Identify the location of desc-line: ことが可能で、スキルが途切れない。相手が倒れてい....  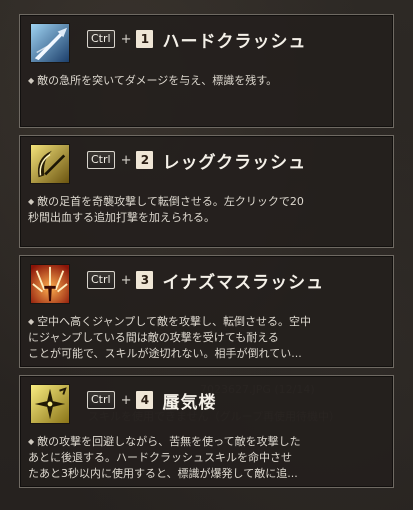
(165, 353).